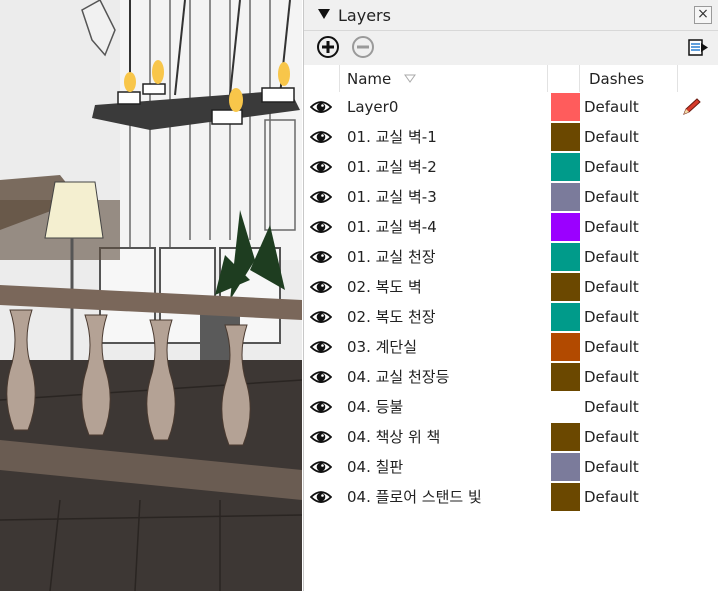 This screenshot has height=591, width=718. Describe the element at coordinates (511, 107) in the screenshot. I see `layer-row: Layer0 Default` at that location.